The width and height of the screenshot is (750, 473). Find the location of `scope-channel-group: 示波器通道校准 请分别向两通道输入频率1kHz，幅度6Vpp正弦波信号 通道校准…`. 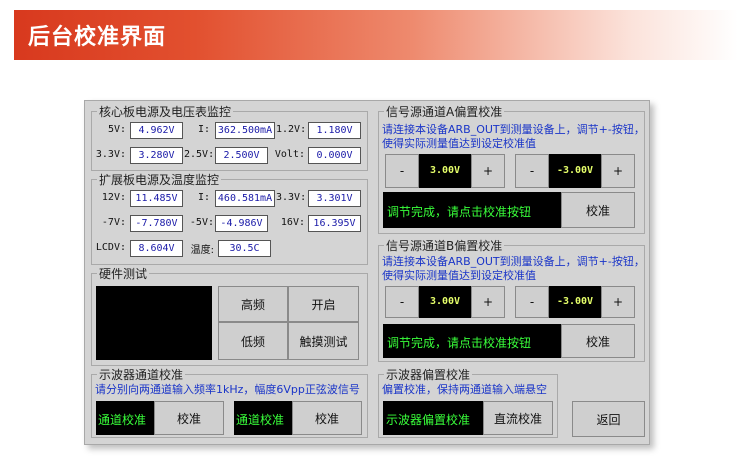

scope-channel-group: 示波器通道校准 请分别向两通道输入频率1kHz，幅度6Vpp正弦波信号 通道校准… is located at coordinates (229, 402).